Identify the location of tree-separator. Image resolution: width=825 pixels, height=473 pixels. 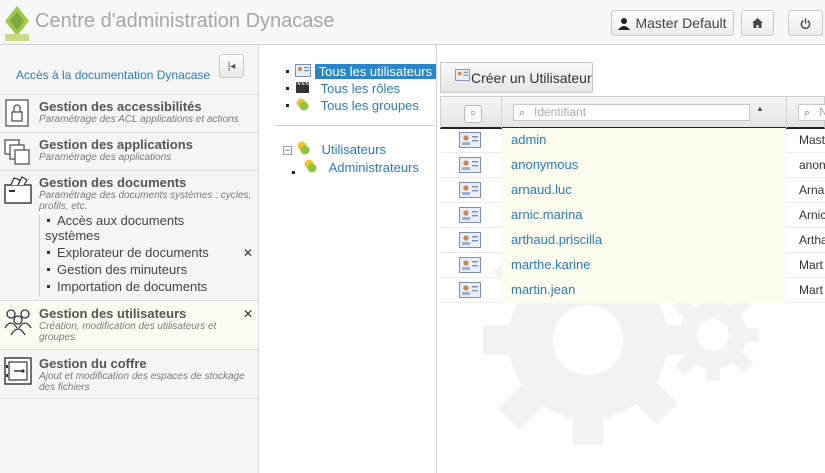
(355, 125).